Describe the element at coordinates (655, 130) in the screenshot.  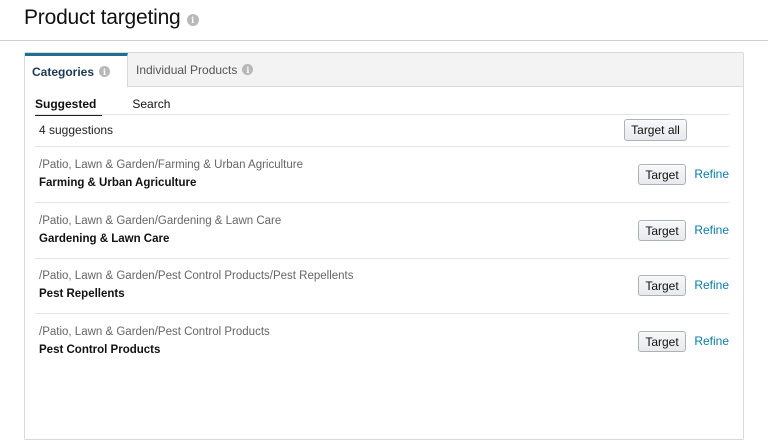
I see `target-all-button: Target all` at that location.